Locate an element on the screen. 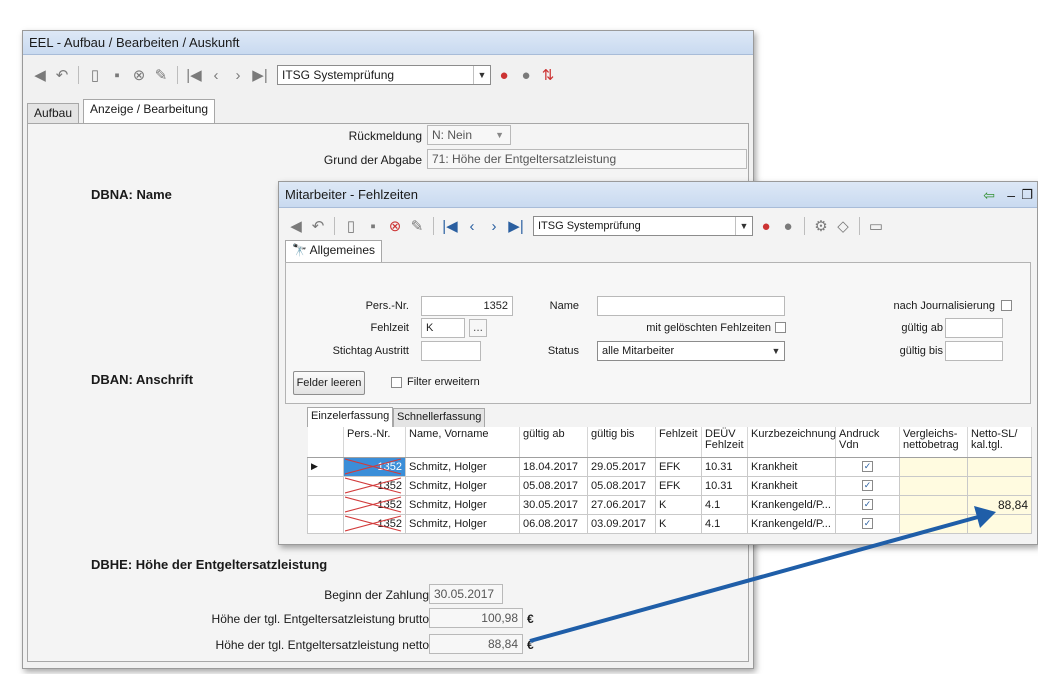 The image size is (1038, 674). cell-gueltig-bis: 29.05.2017 is located at coordinates (621, 466).